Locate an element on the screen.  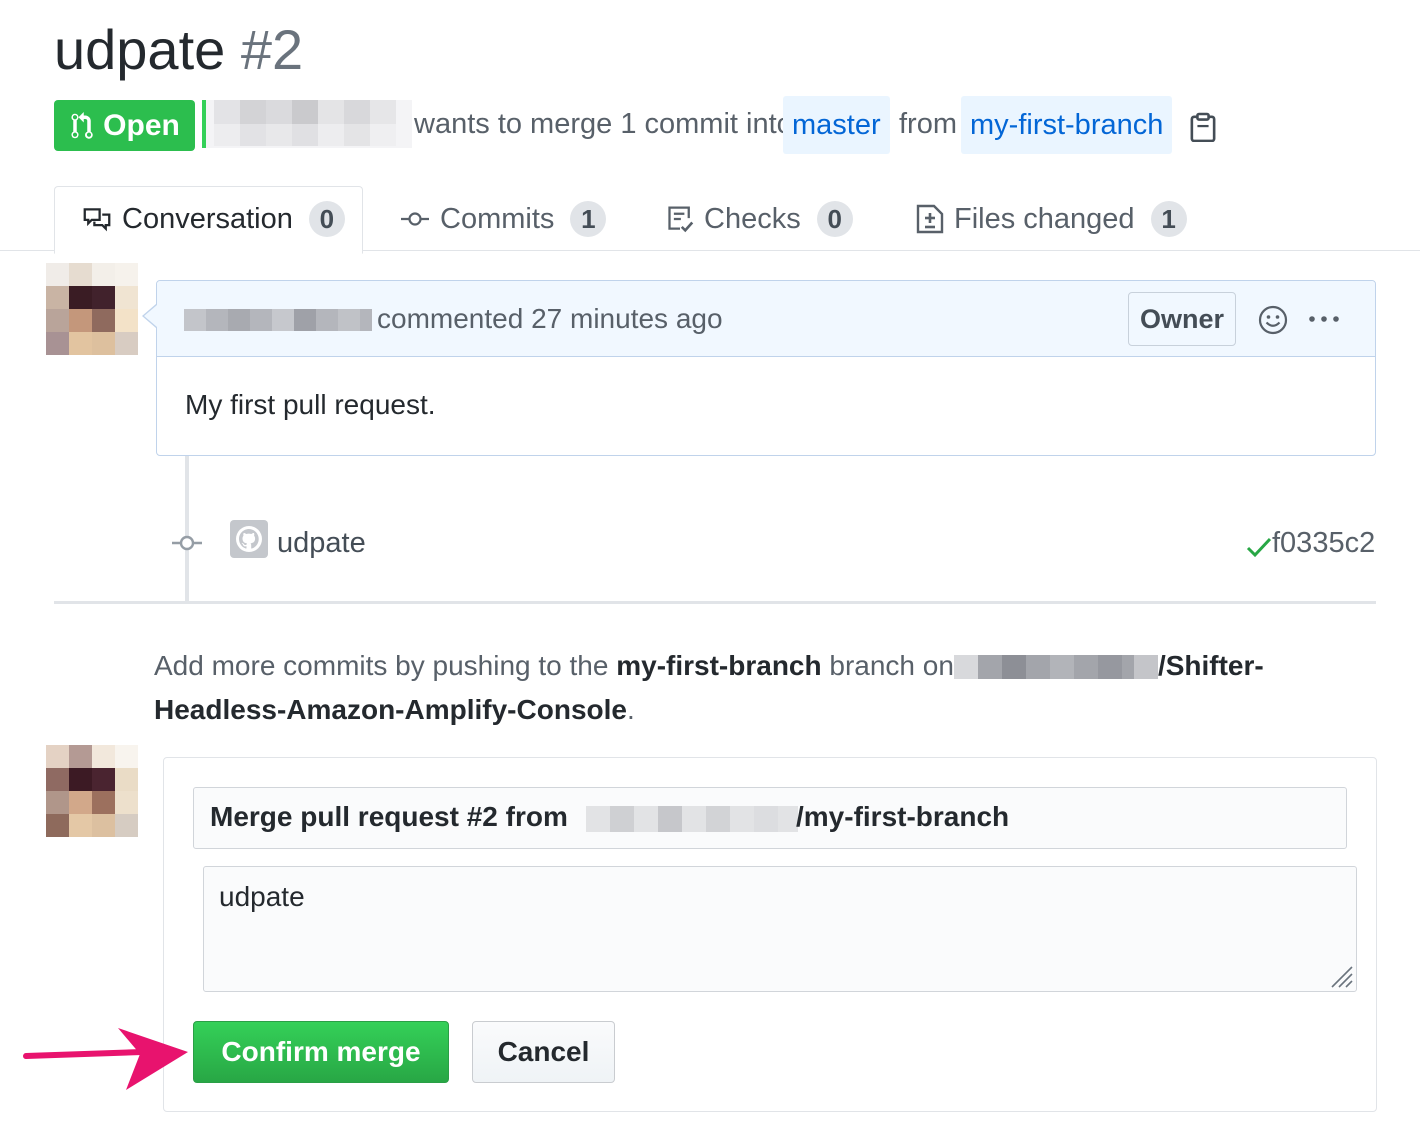
tab-checks: Checks 0 is located at coordinates (759, 219).